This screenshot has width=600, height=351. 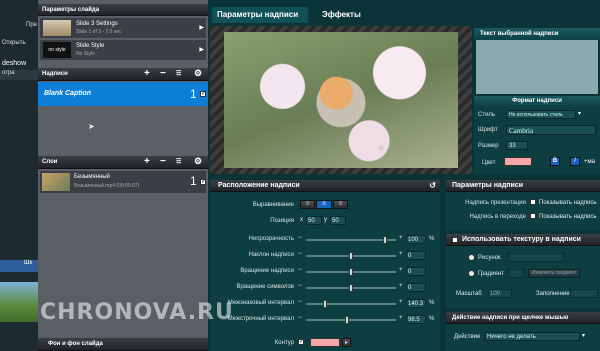 I want to click on caption-selected-row: Blank Caption 1 ✓, so click(x=123, y=94).